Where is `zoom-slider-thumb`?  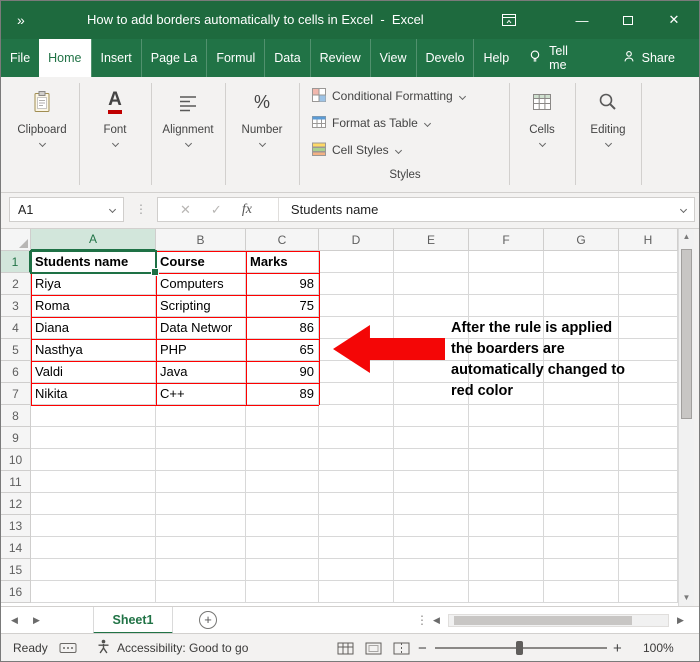 zoom-slider-thumb is located at coordinates (519, 648).